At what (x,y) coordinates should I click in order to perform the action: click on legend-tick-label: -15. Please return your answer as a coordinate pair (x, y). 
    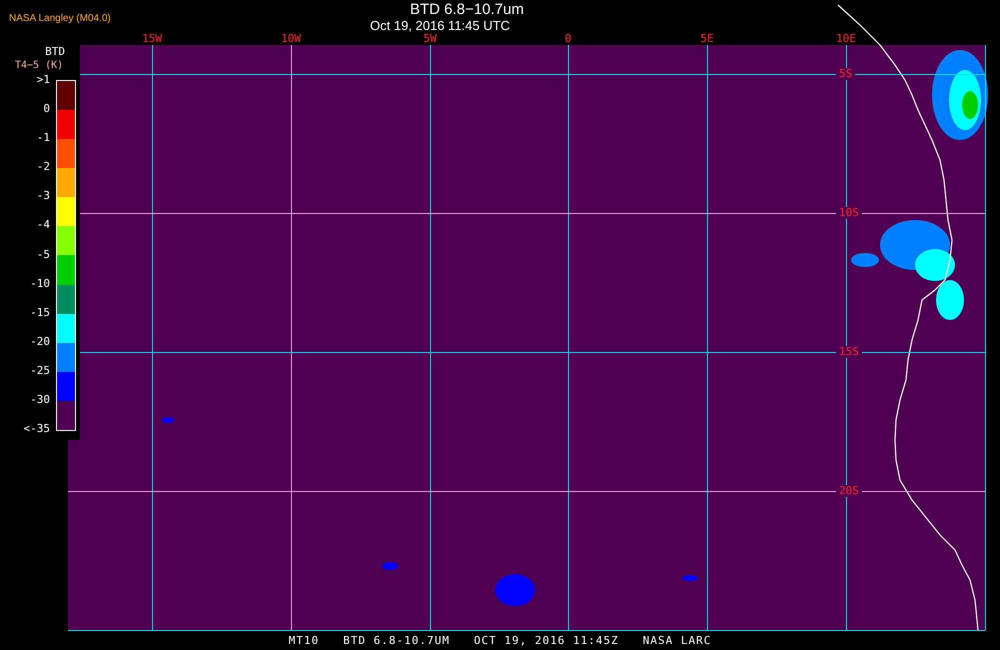
    Looking at the image, I should click on (40, 313).